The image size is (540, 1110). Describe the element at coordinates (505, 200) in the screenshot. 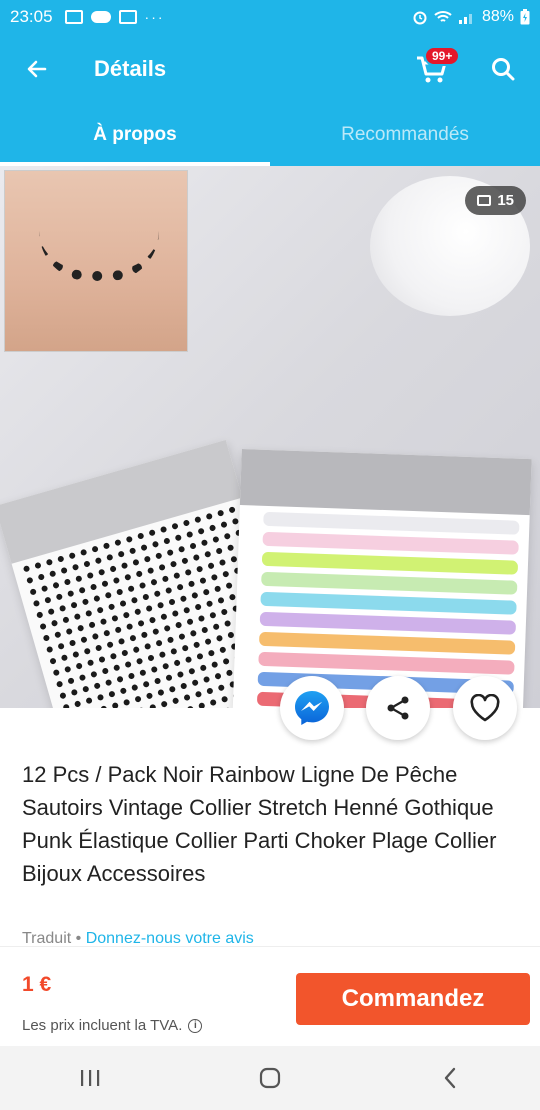

I see `photo-count: 15` at that location.